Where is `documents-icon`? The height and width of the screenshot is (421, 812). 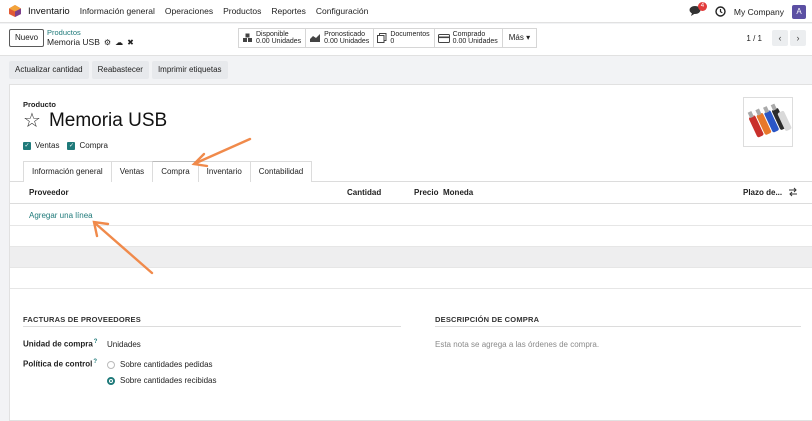
documents-icon is located at coordinates (382, 38).